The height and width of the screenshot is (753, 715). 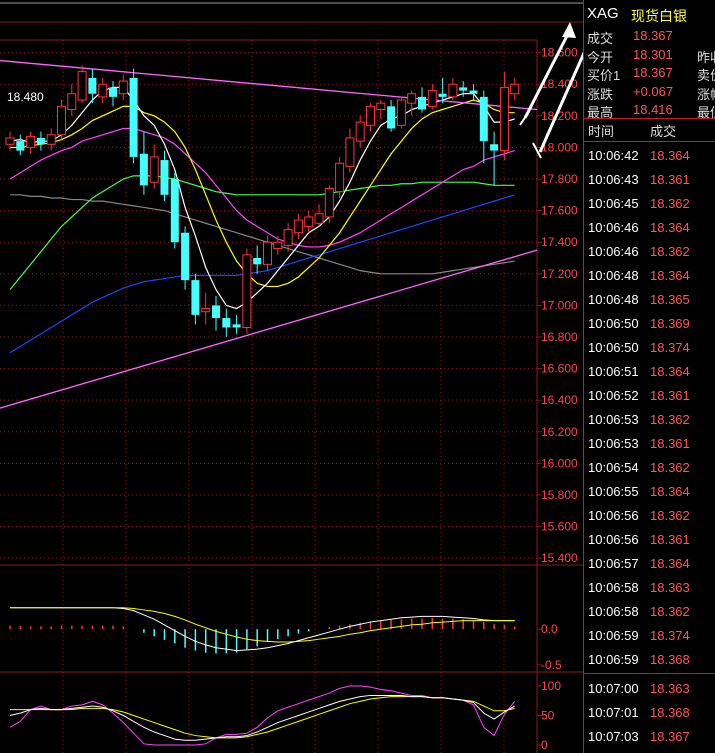 I want to click on tick-row: 10:06:48 18.365, so click(x=649, y=304).